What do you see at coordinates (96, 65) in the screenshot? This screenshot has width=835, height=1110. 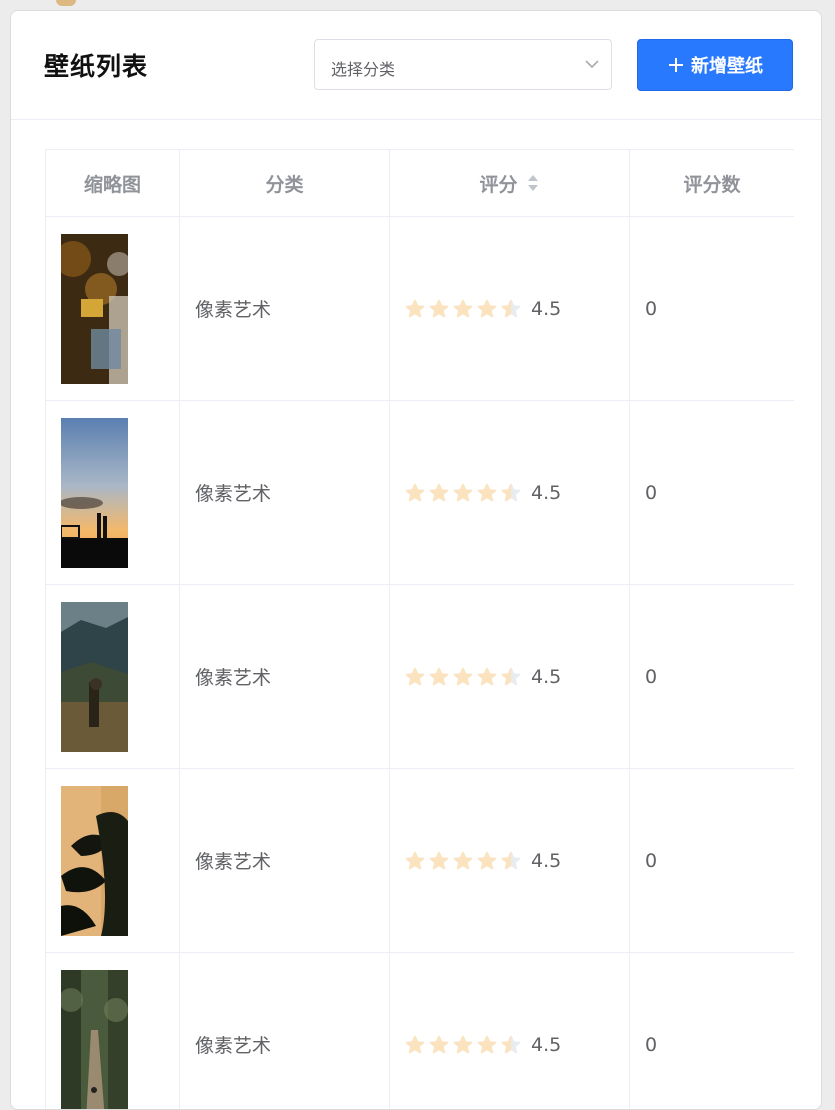 I see `page-title: 壁纸列表` at bounding box center [96, 65].